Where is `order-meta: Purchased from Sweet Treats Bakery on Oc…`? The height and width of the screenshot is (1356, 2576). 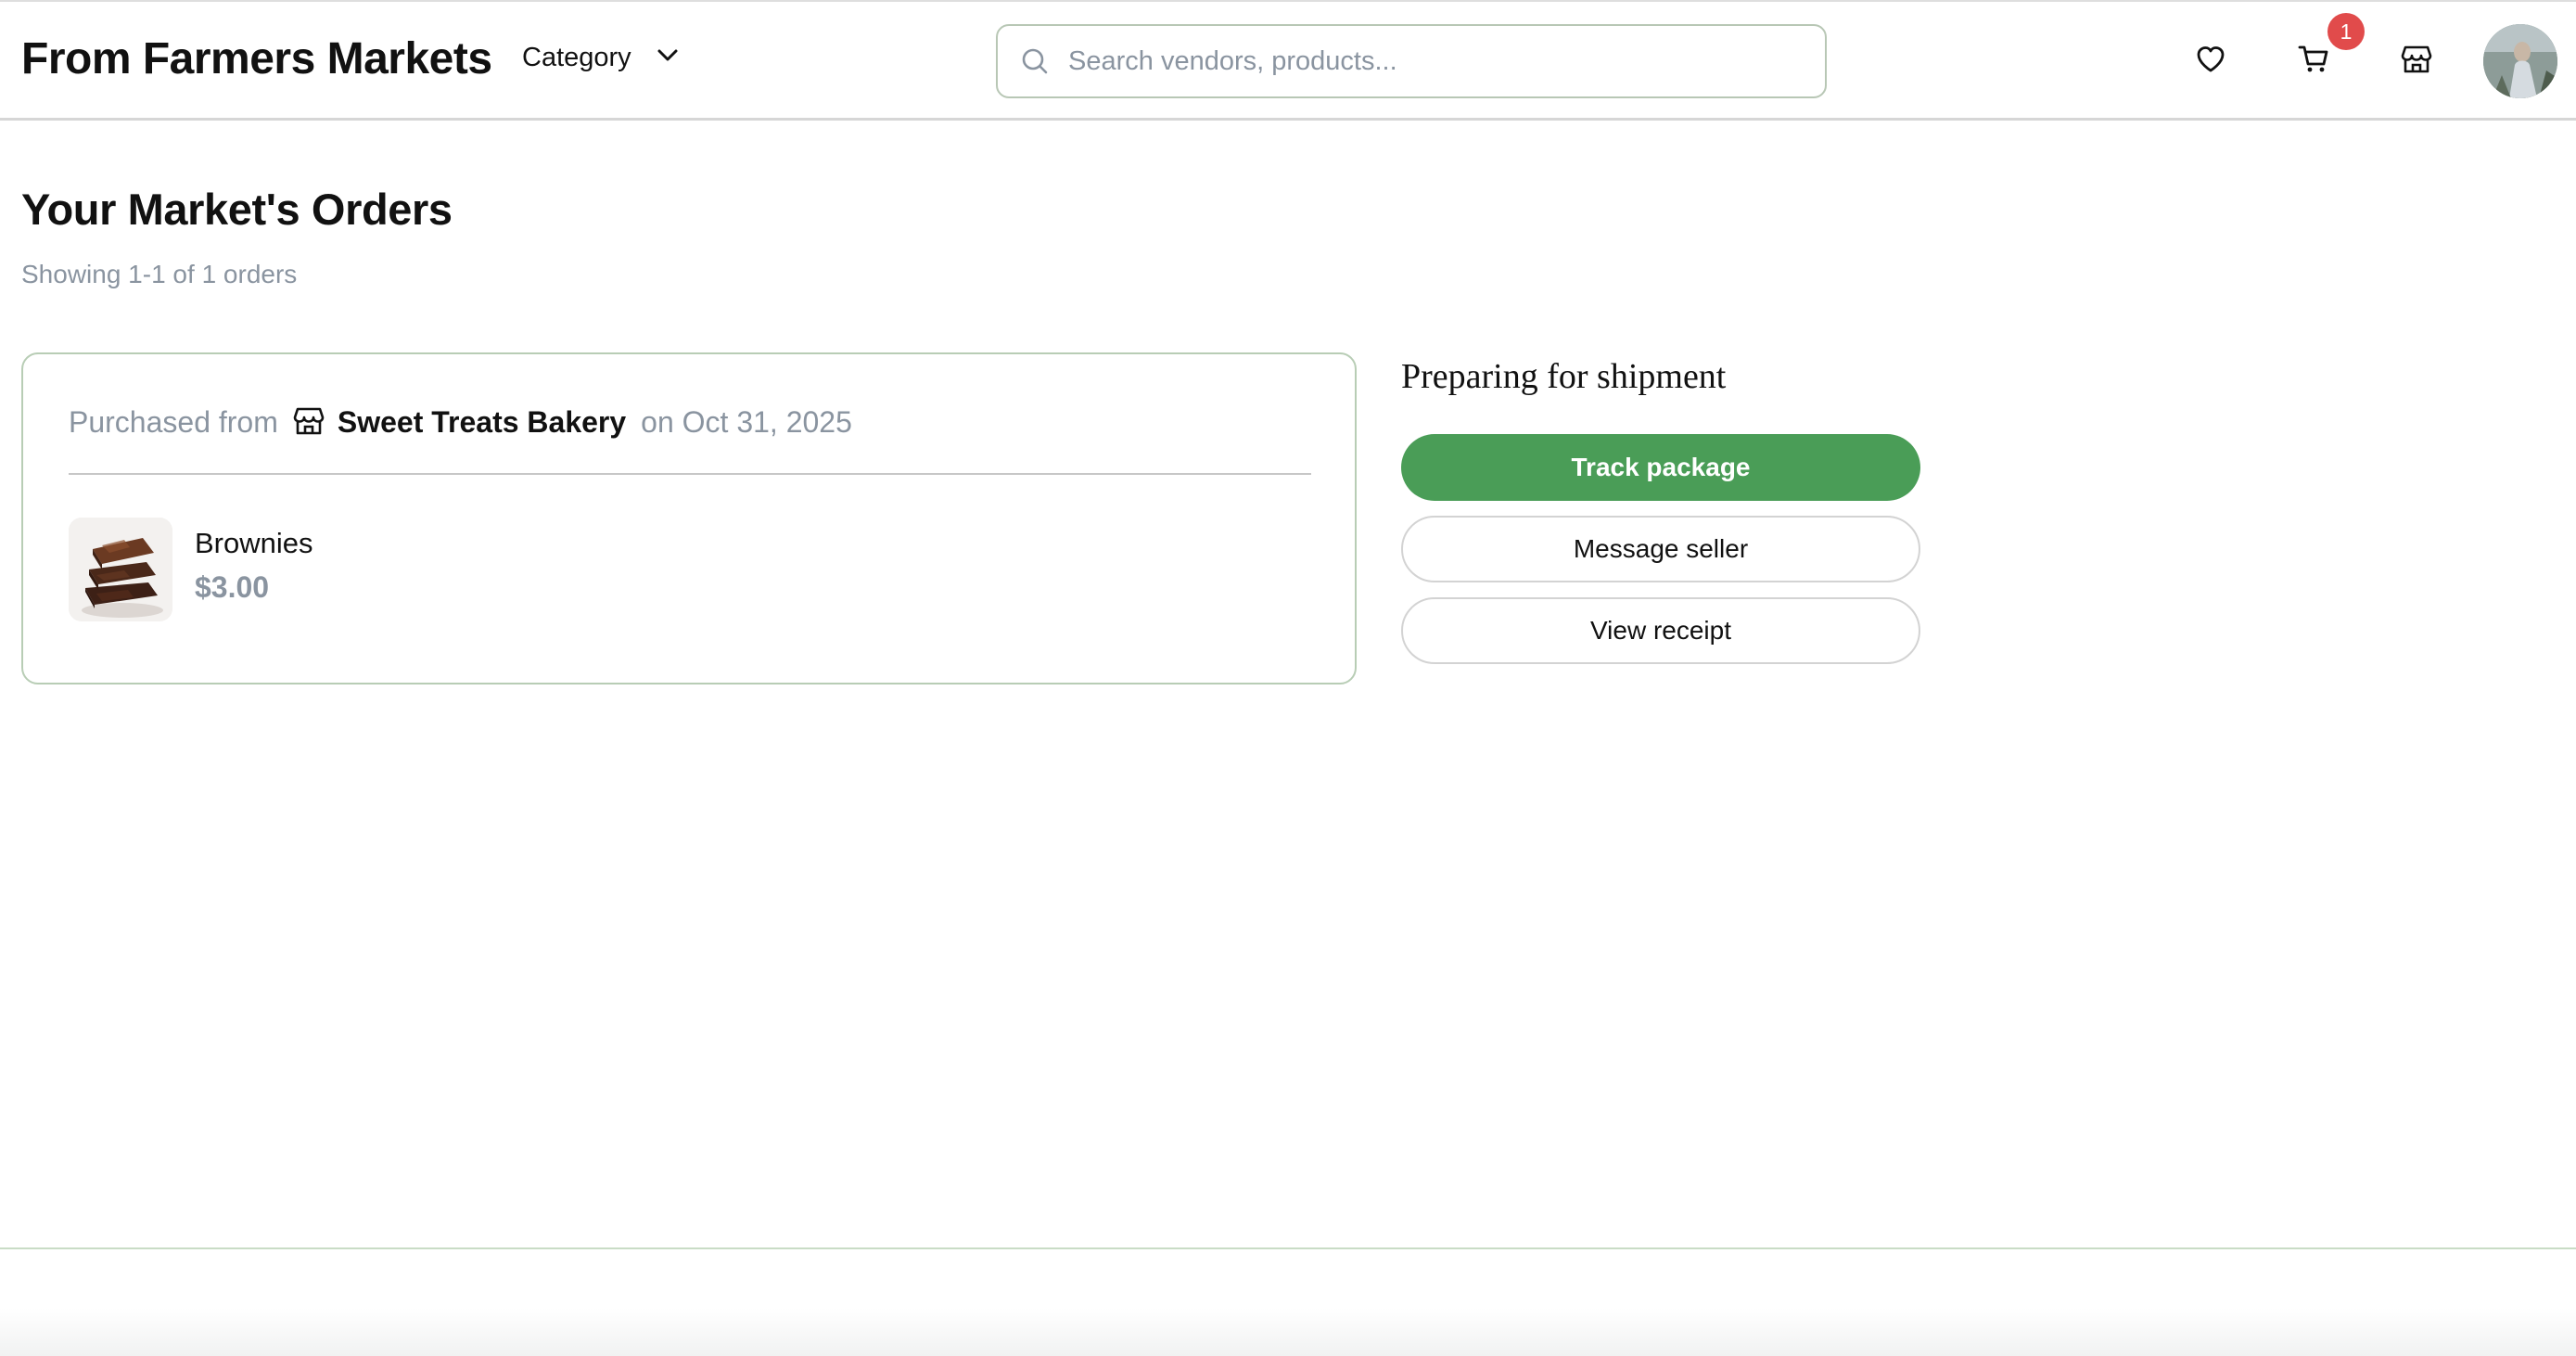
order-meta: Purchased from Sweet Treats Bakery on Oc… is located at coordinates (460, 422).